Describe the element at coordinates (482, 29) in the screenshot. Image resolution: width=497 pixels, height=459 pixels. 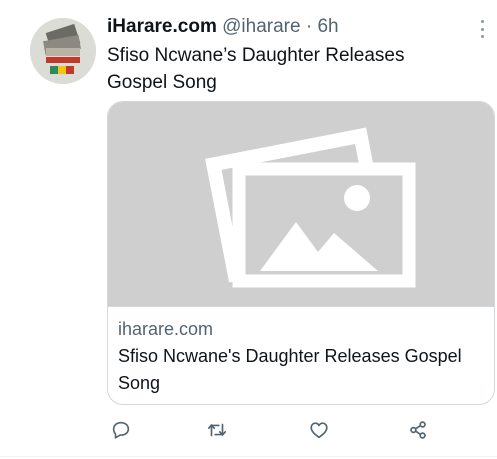
I see `more-options-icon` at that location.